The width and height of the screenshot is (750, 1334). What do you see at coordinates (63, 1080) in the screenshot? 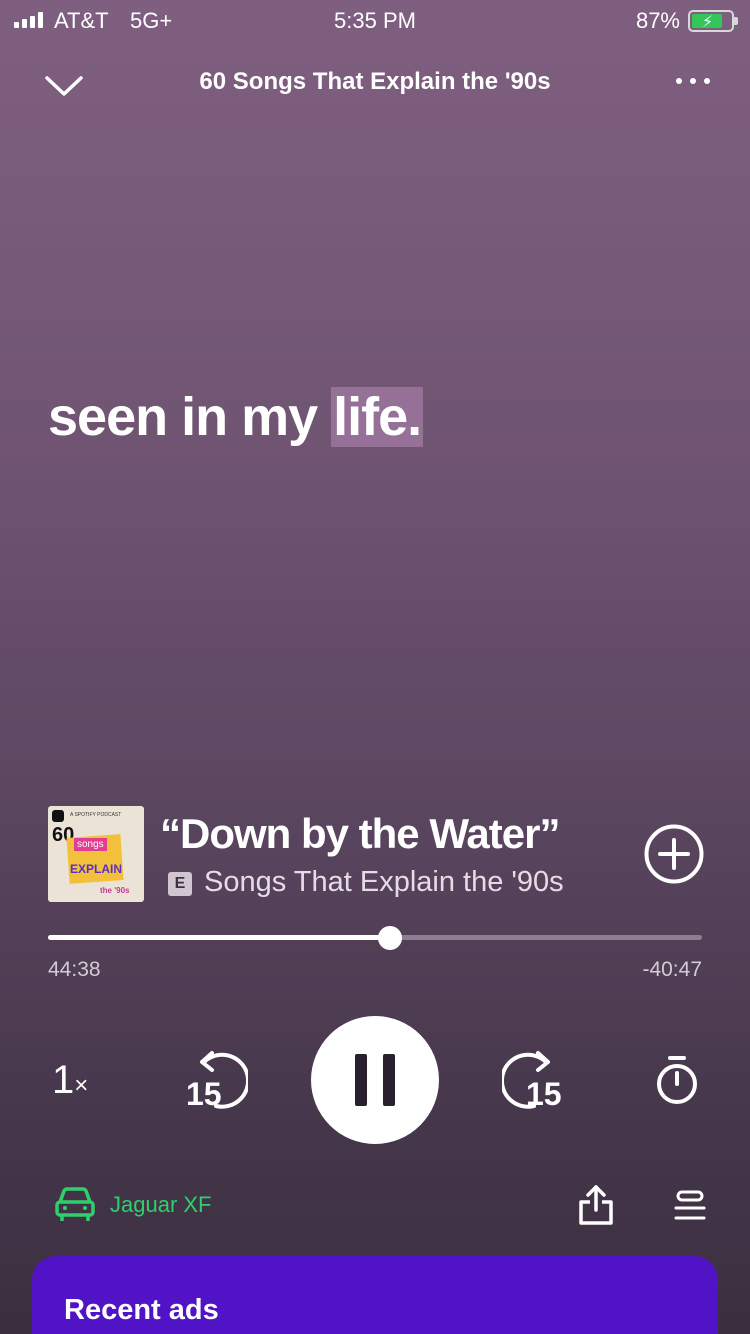
I see `speed-value: 1` at bounding box center [63, 1080].